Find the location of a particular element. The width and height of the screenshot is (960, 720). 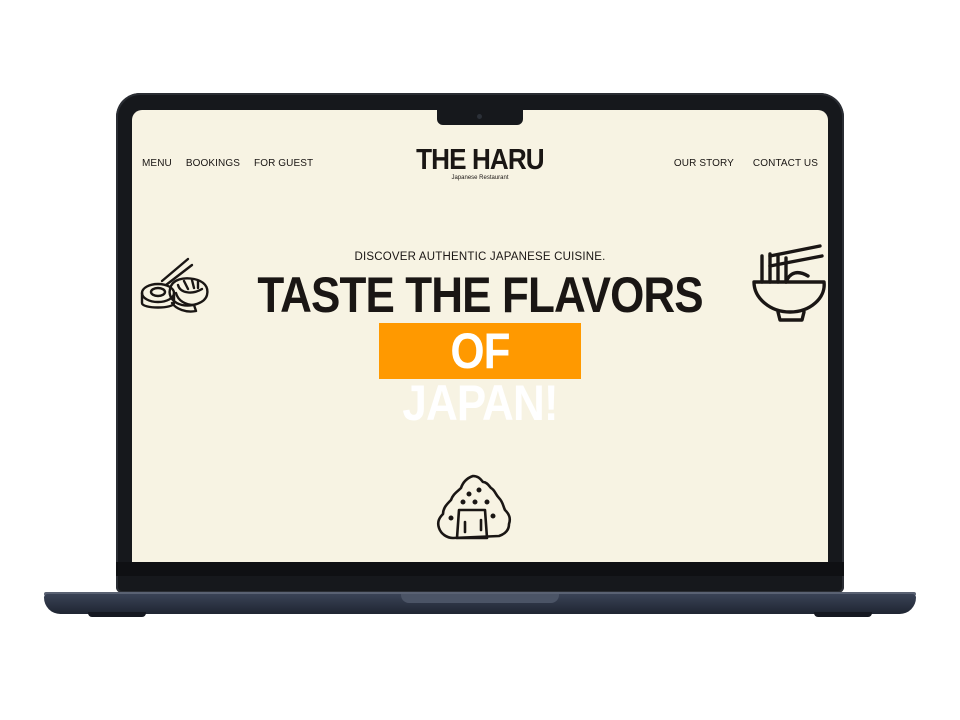

nav-our-story-link: OUR STORY is located at coordinates (704, 163).